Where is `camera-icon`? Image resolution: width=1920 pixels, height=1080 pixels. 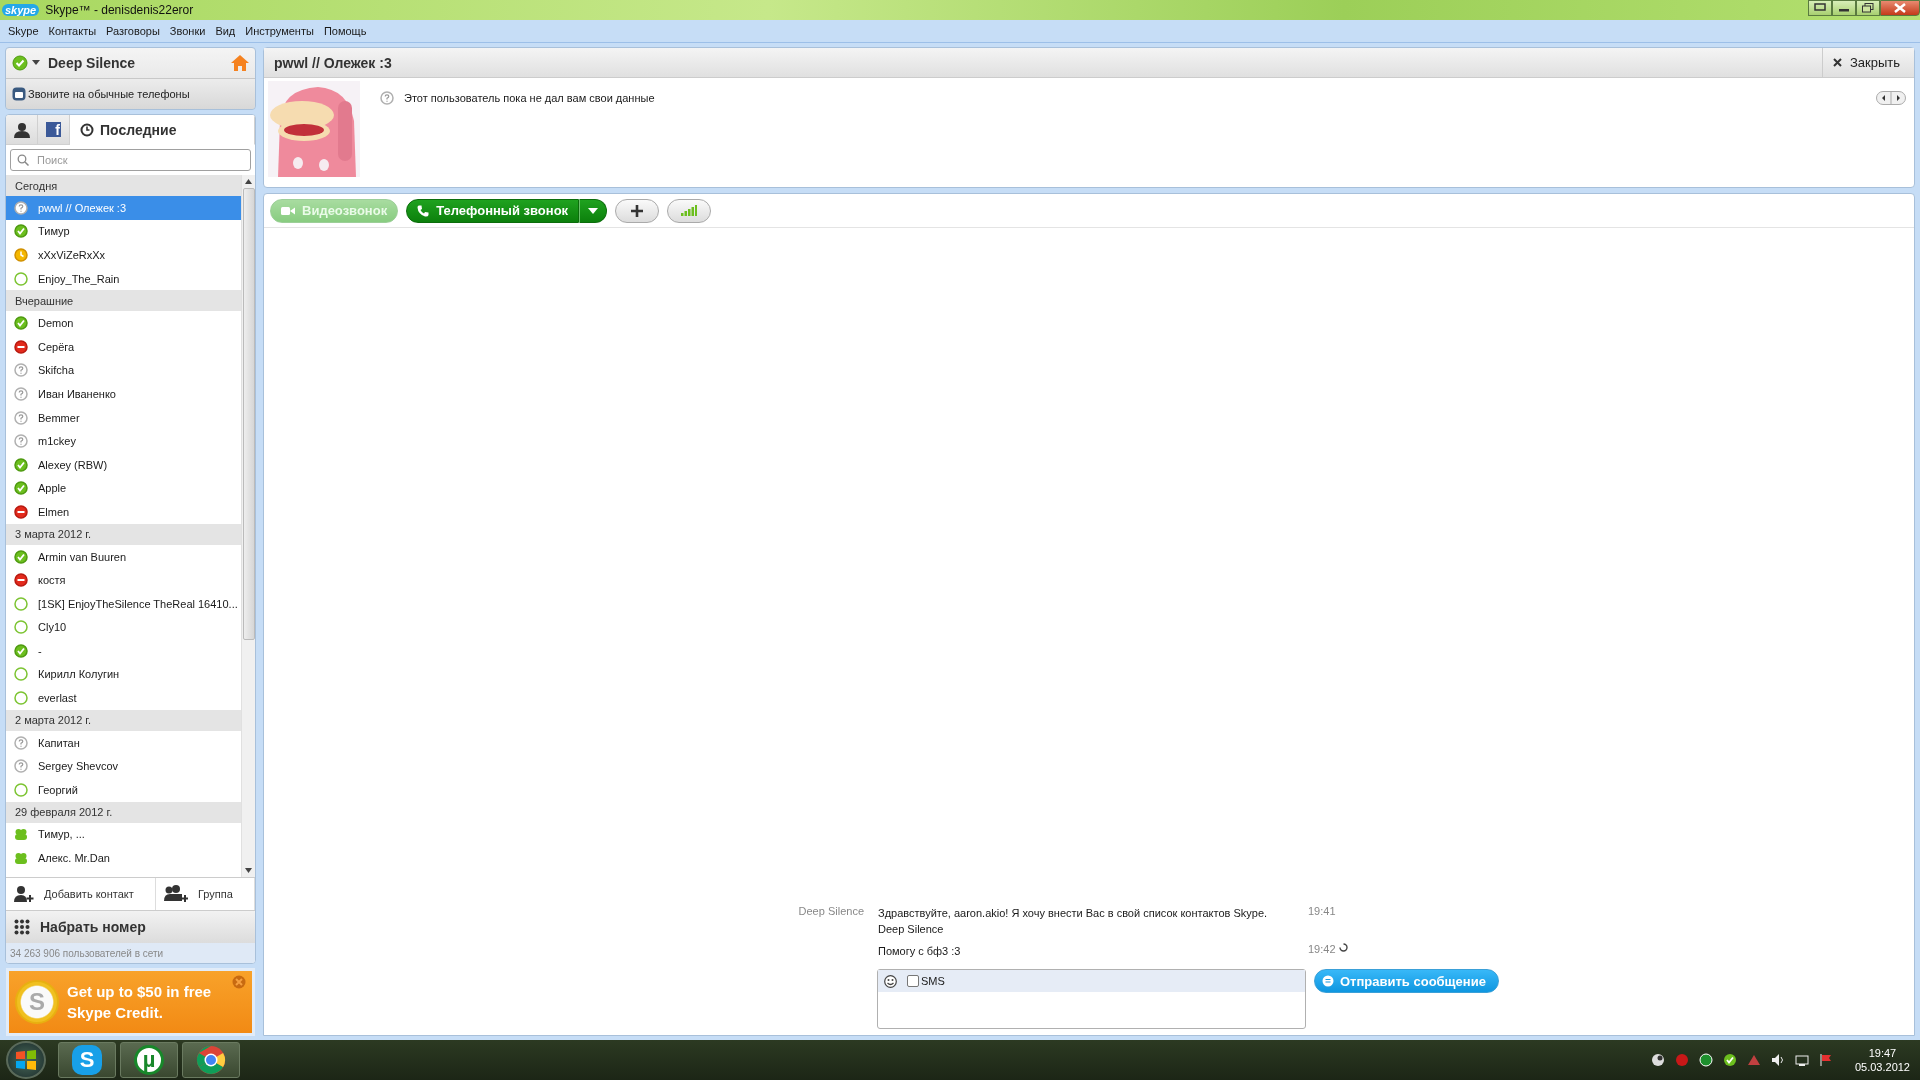
camera-icon is located at coordinates (288, 210).